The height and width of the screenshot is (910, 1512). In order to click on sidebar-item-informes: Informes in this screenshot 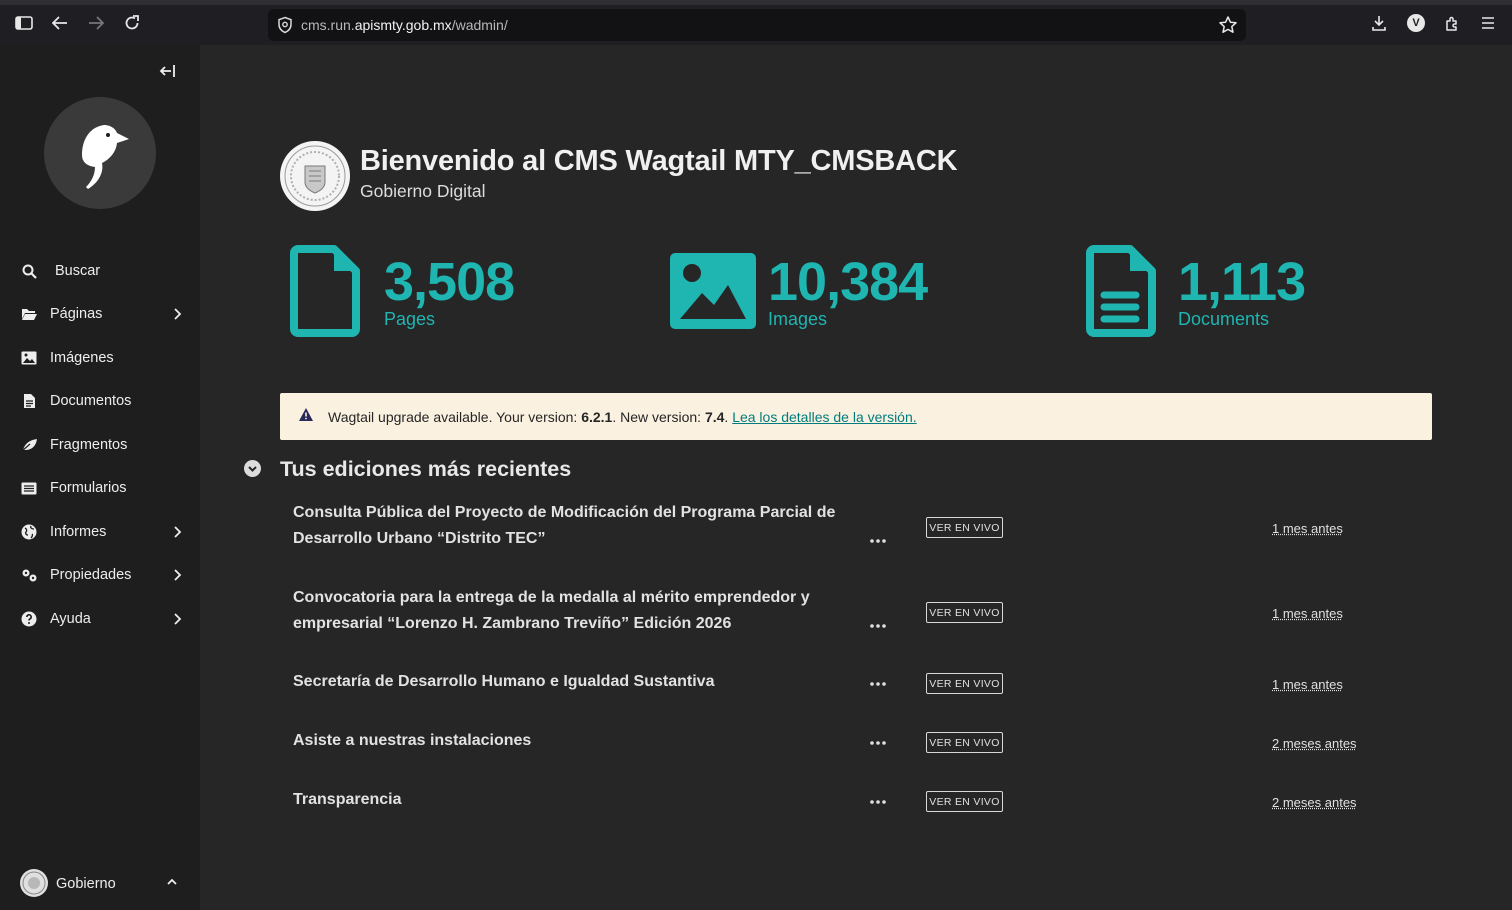, I will do `click(100, 532)`.